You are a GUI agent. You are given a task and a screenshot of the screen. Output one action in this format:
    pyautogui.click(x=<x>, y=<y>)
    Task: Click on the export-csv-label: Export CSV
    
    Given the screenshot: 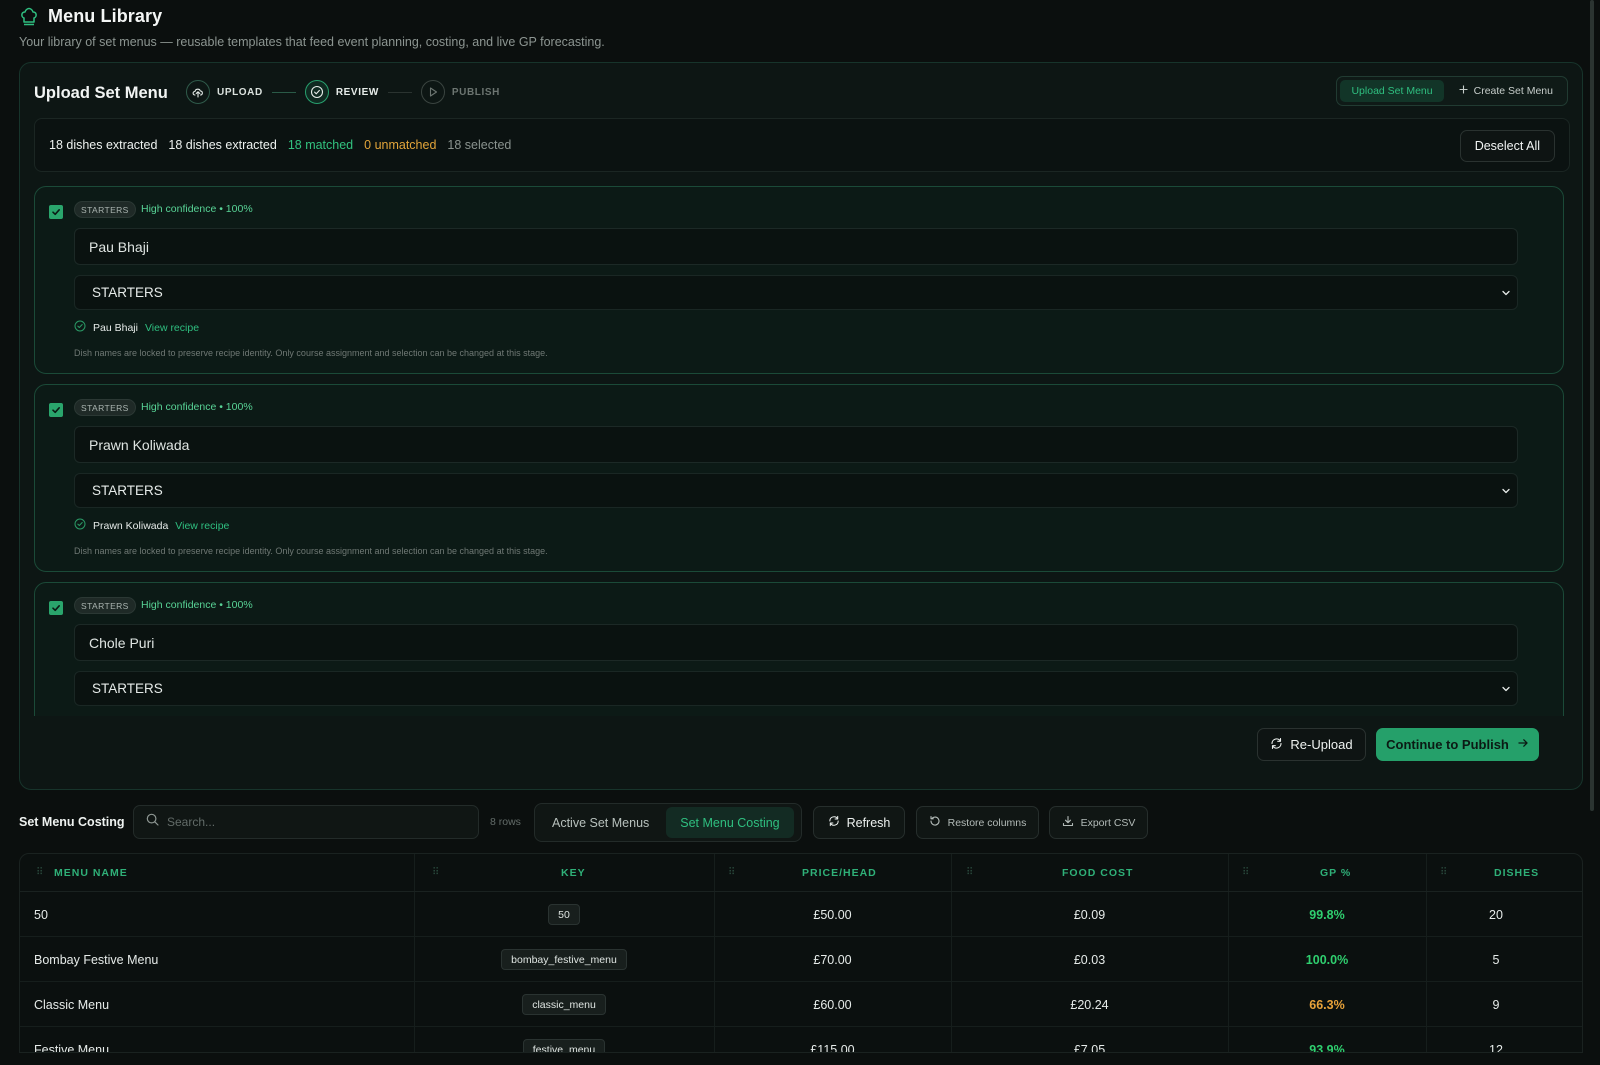 What is the action you would take?
    pyautogui.click(x=1108, y=822)
    